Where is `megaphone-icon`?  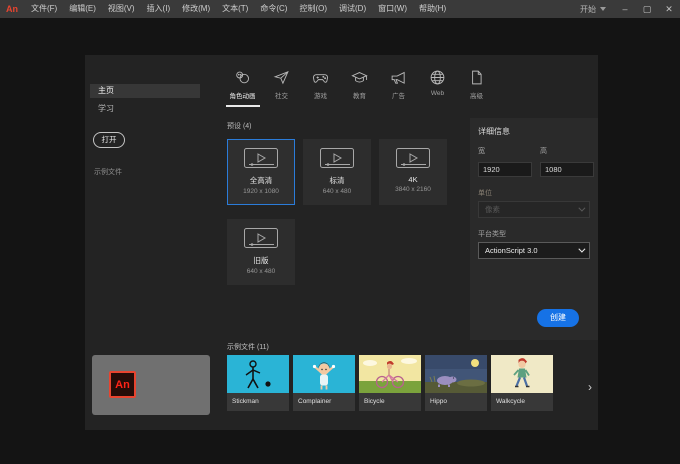 megaphone-icon is located at coordinates (398, 77).